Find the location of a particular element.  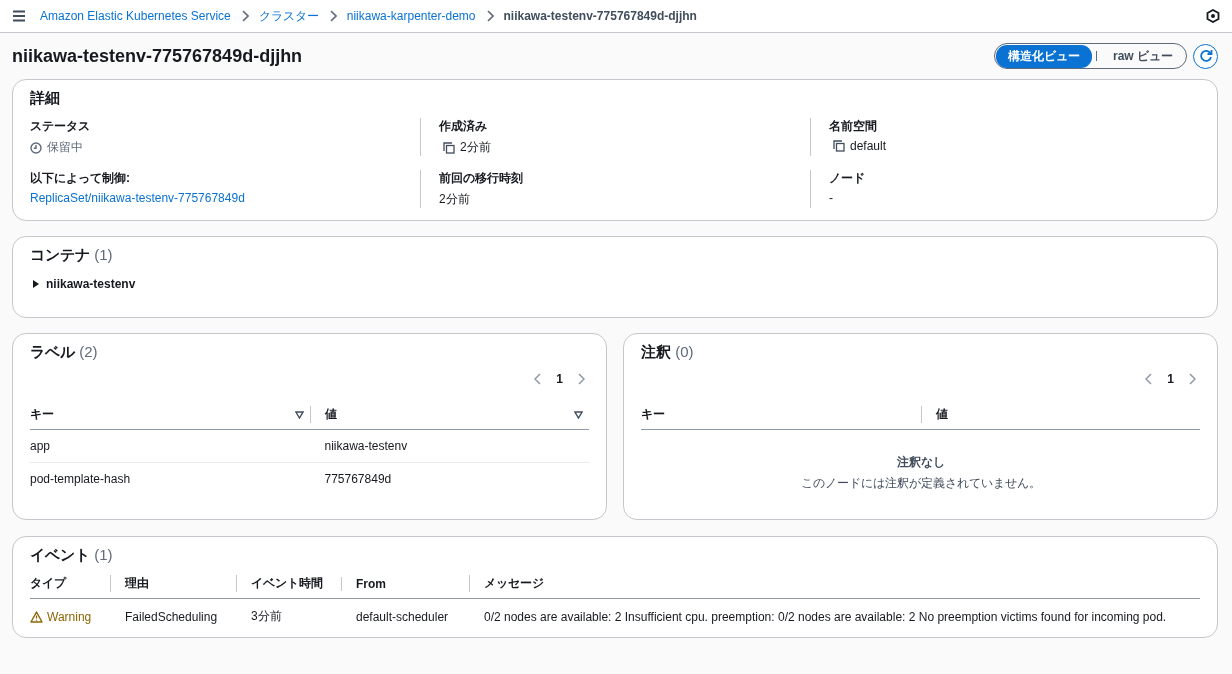

table-cell-text: 775767849d is located at coordinates (358, 479).